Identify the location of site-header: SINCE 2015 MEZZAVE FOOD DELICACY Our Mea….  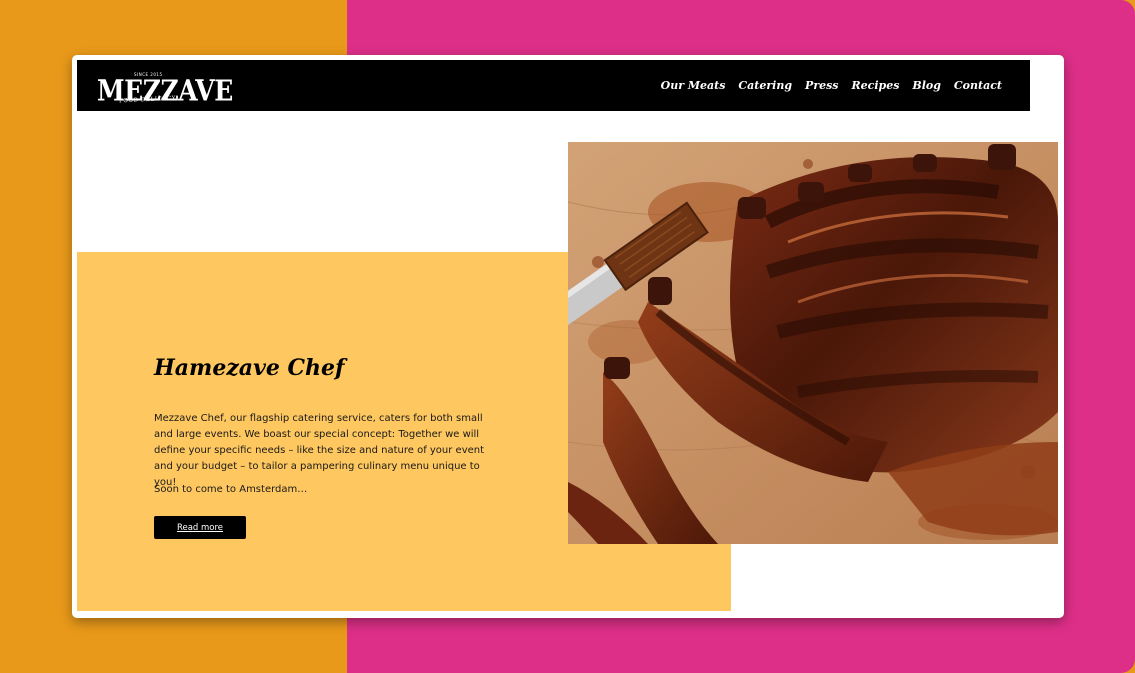
(553, 85).